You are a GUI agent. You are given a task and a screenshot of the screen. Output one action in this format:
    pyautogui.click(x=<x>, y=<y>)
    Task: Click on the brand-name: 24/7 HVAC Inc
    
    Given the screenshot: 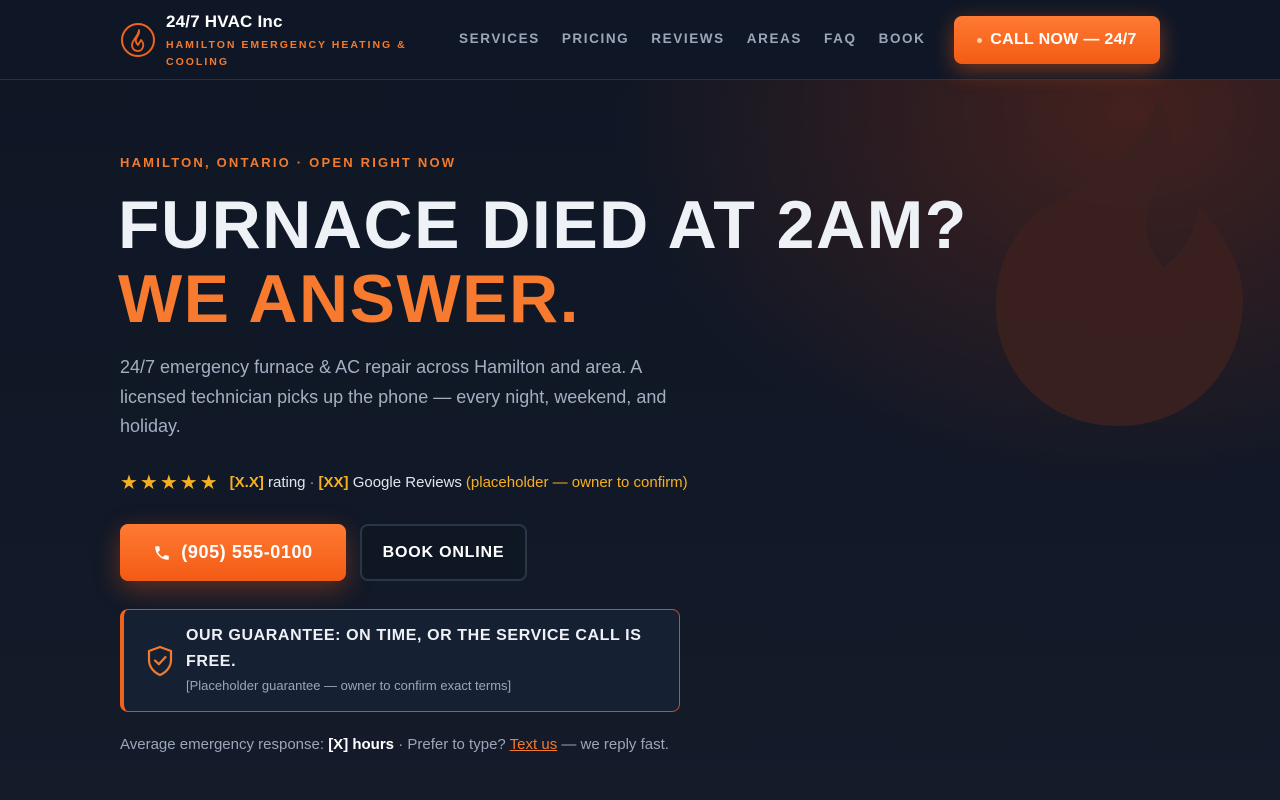 What is the action you would take?
    pyautogui.click(x=224, y=21)
    